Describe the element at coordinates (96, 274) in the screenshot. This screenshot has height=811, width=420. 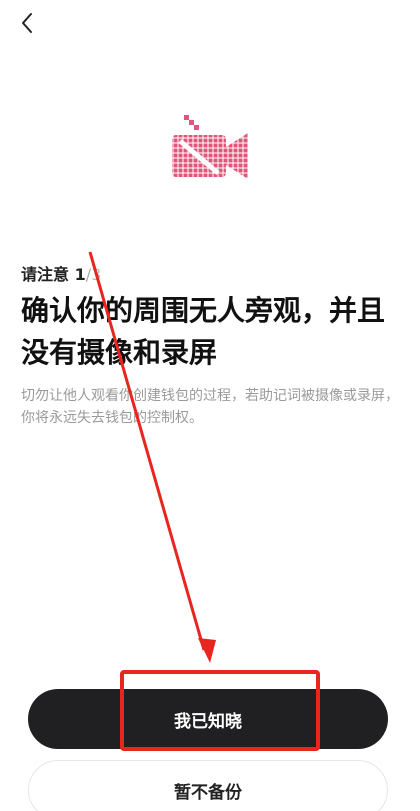
I see `total-steps: 3` at that location.